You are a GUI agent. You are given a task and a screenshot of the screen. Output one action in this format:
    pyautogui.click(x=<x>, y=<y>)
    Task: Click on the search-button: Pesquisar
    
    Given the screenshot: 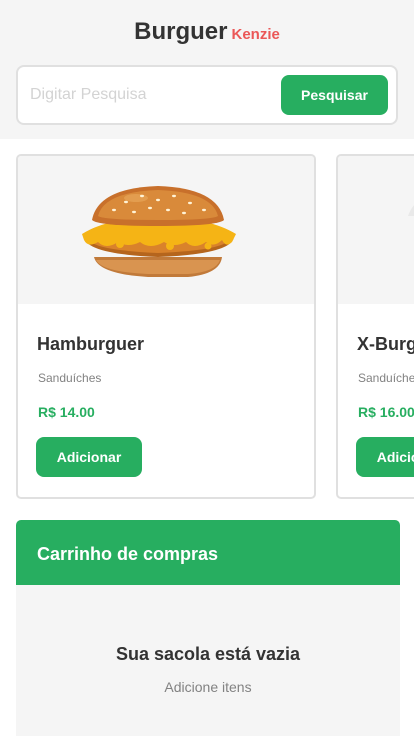 What is the action you would take?
    pyautogui.click(x=334, y=95)
    